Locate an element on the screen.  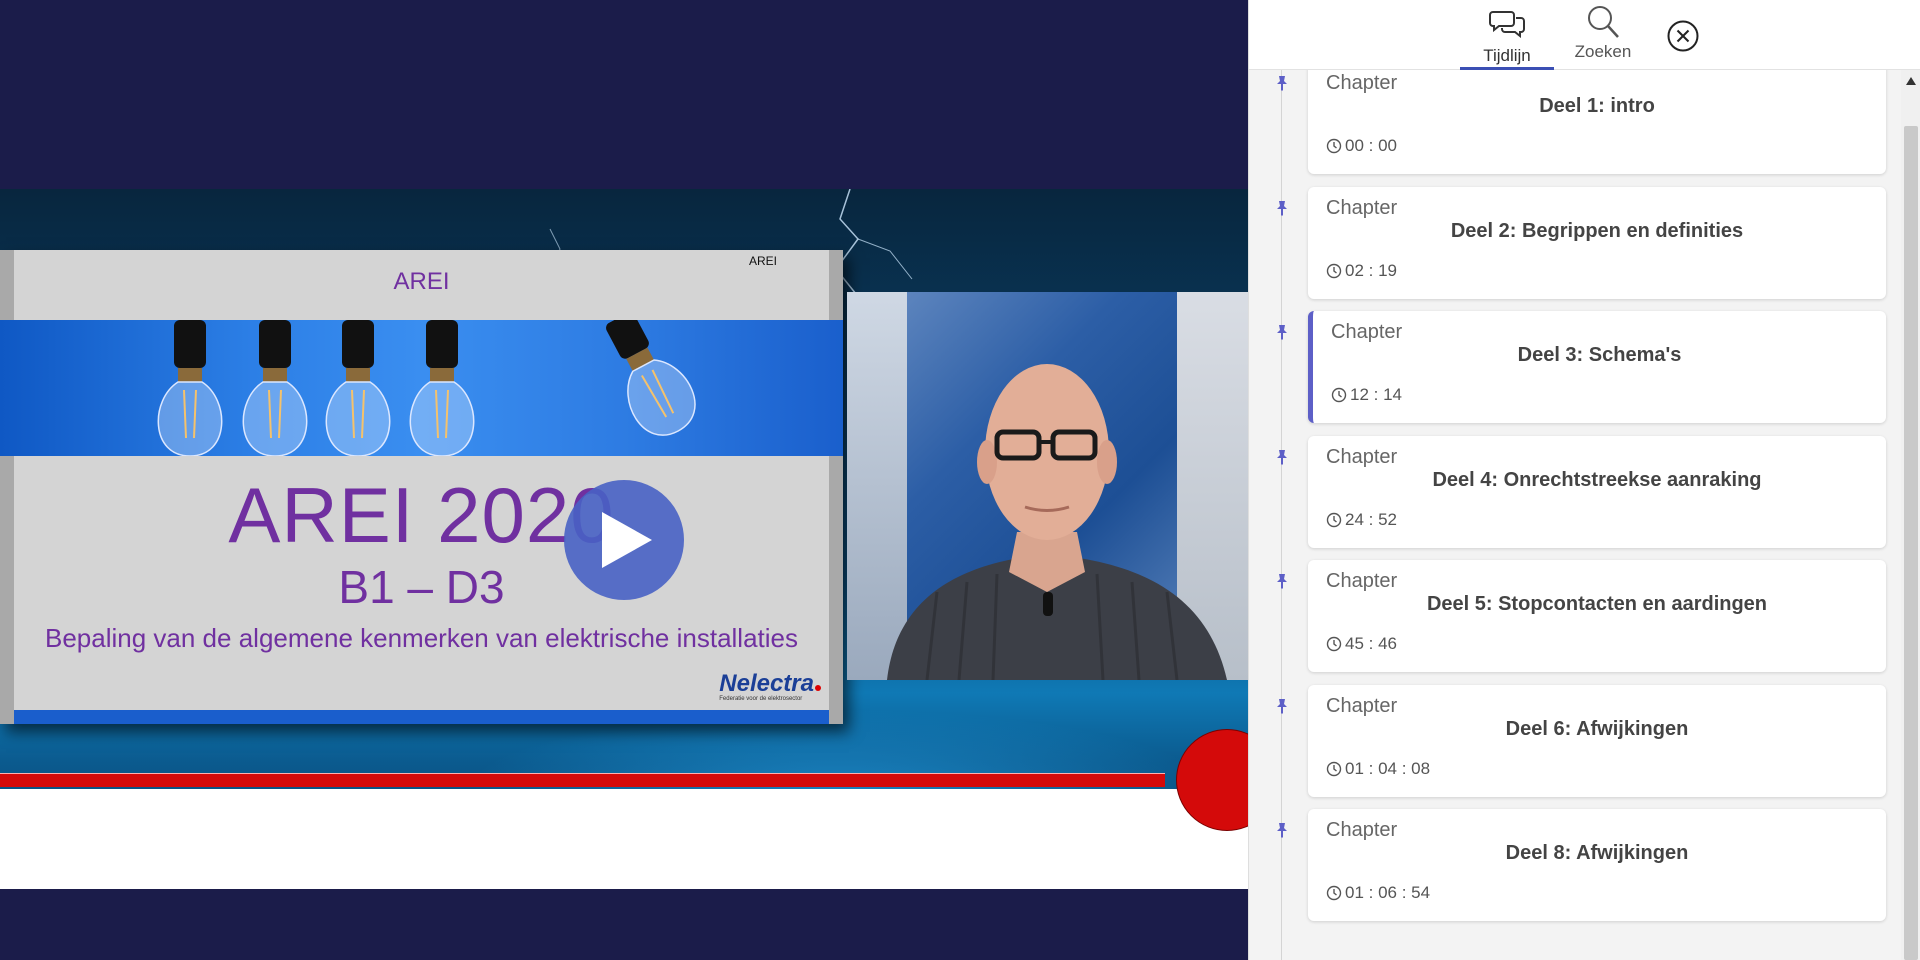
close-panel-button is located at coordinates (1683, 36).